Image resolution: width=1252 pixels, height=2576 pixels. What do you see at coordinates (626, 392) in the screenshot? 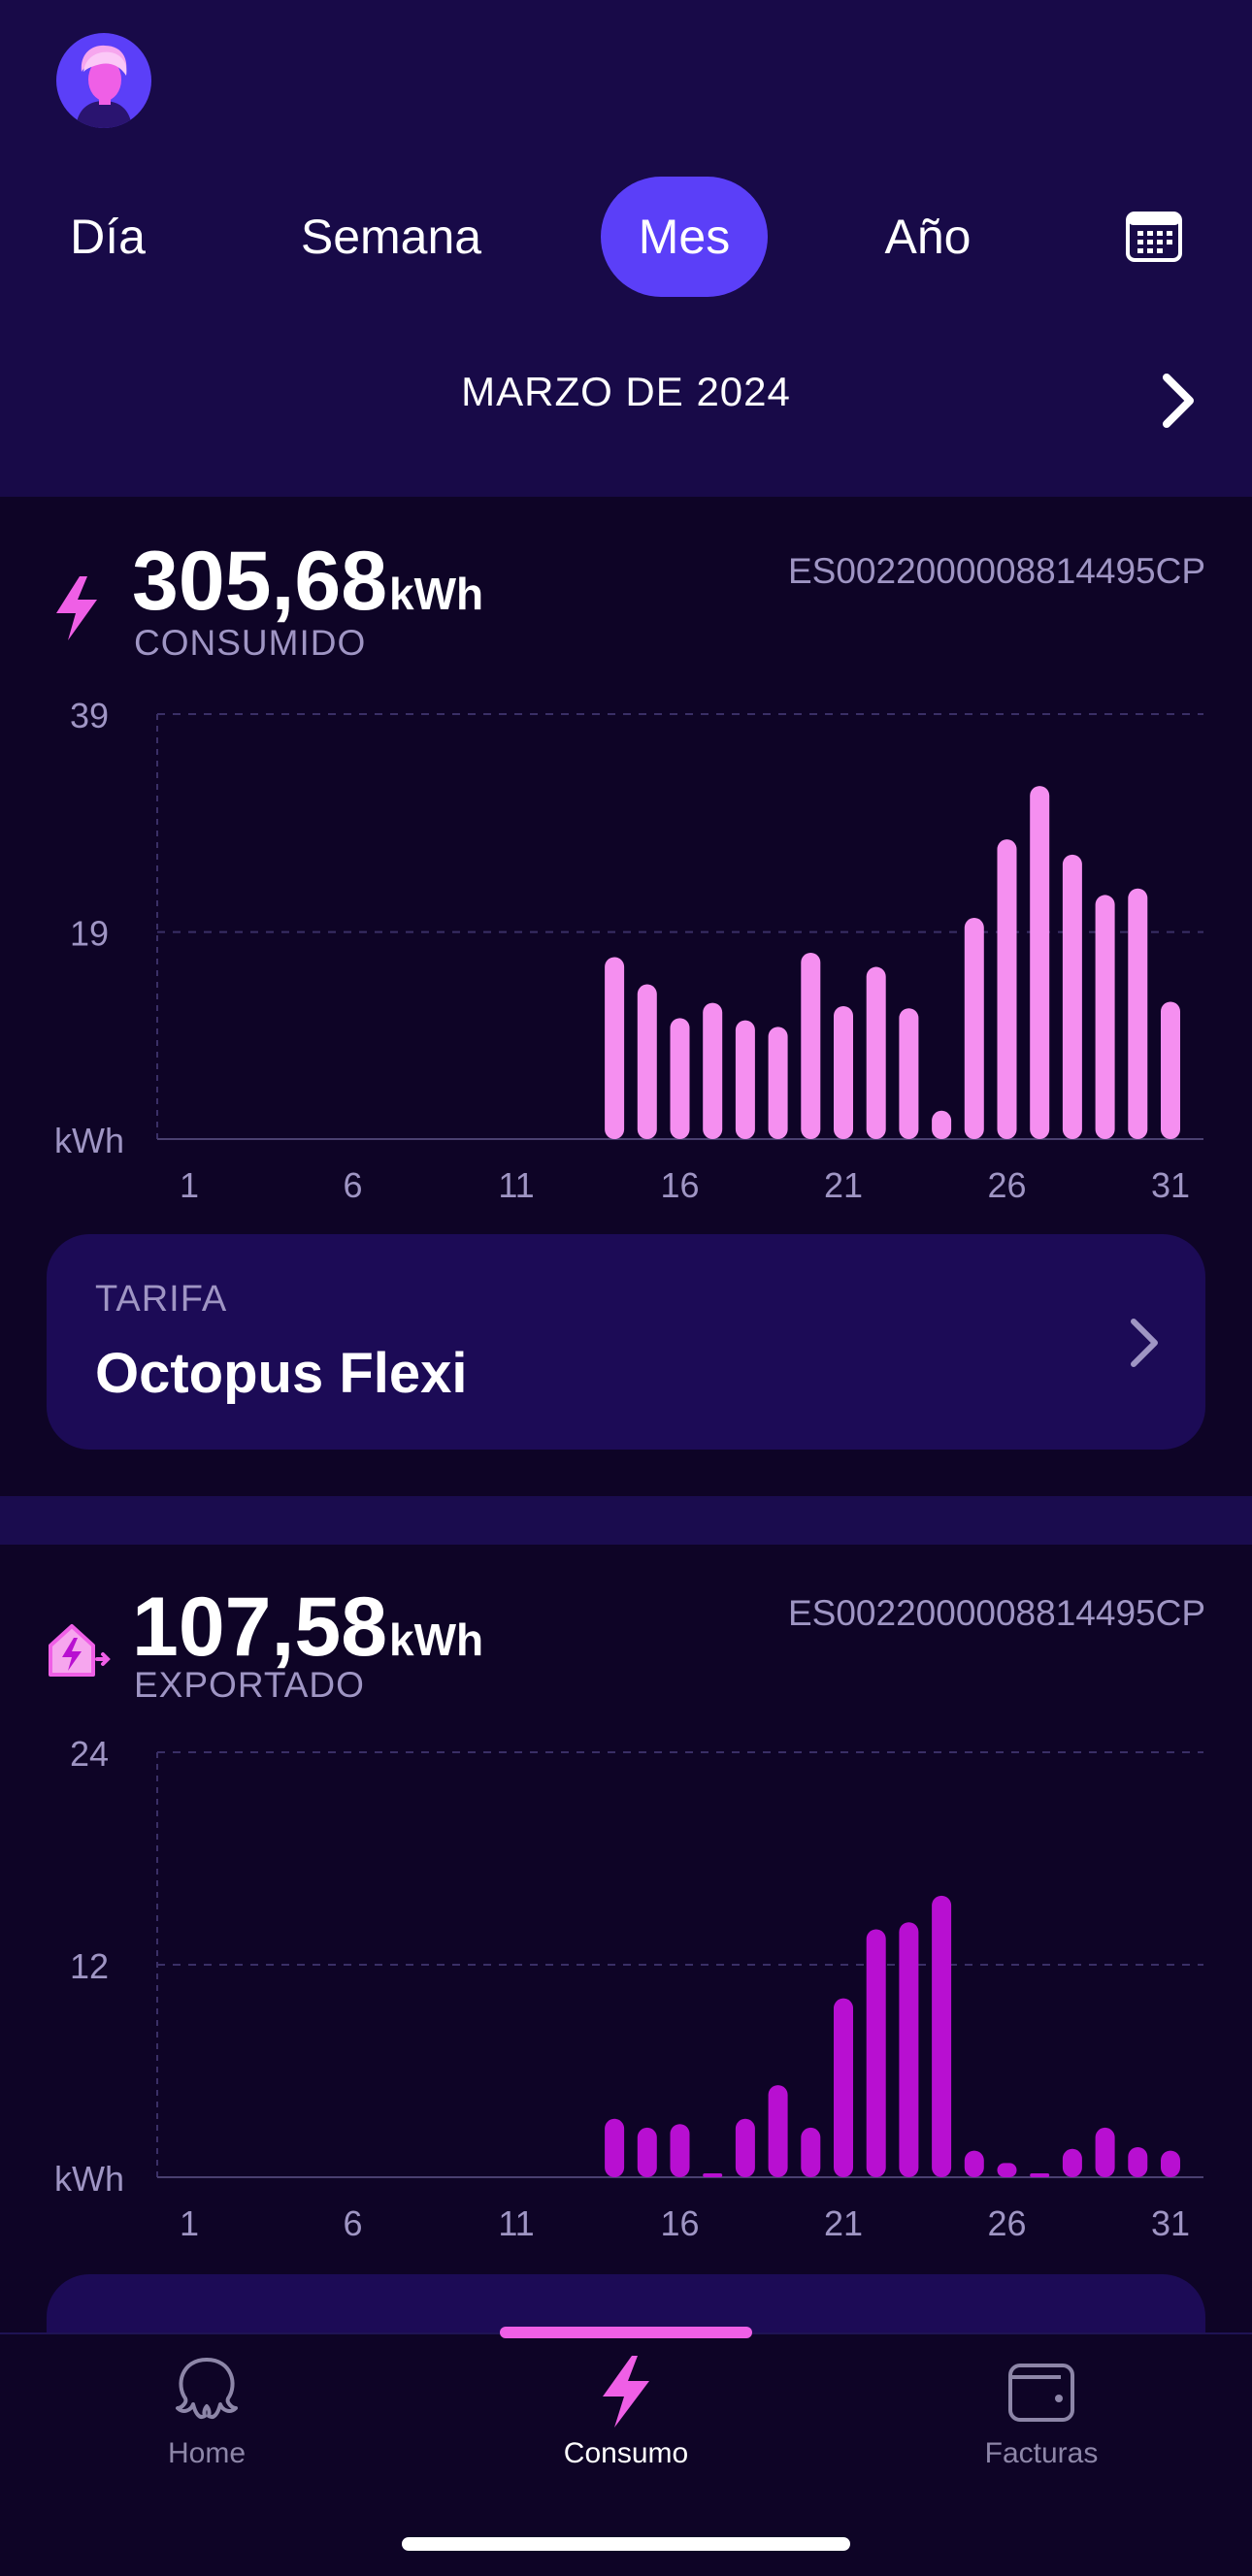
I see `period-title: MARZO DE 2024` at bounding box center [626, 392].